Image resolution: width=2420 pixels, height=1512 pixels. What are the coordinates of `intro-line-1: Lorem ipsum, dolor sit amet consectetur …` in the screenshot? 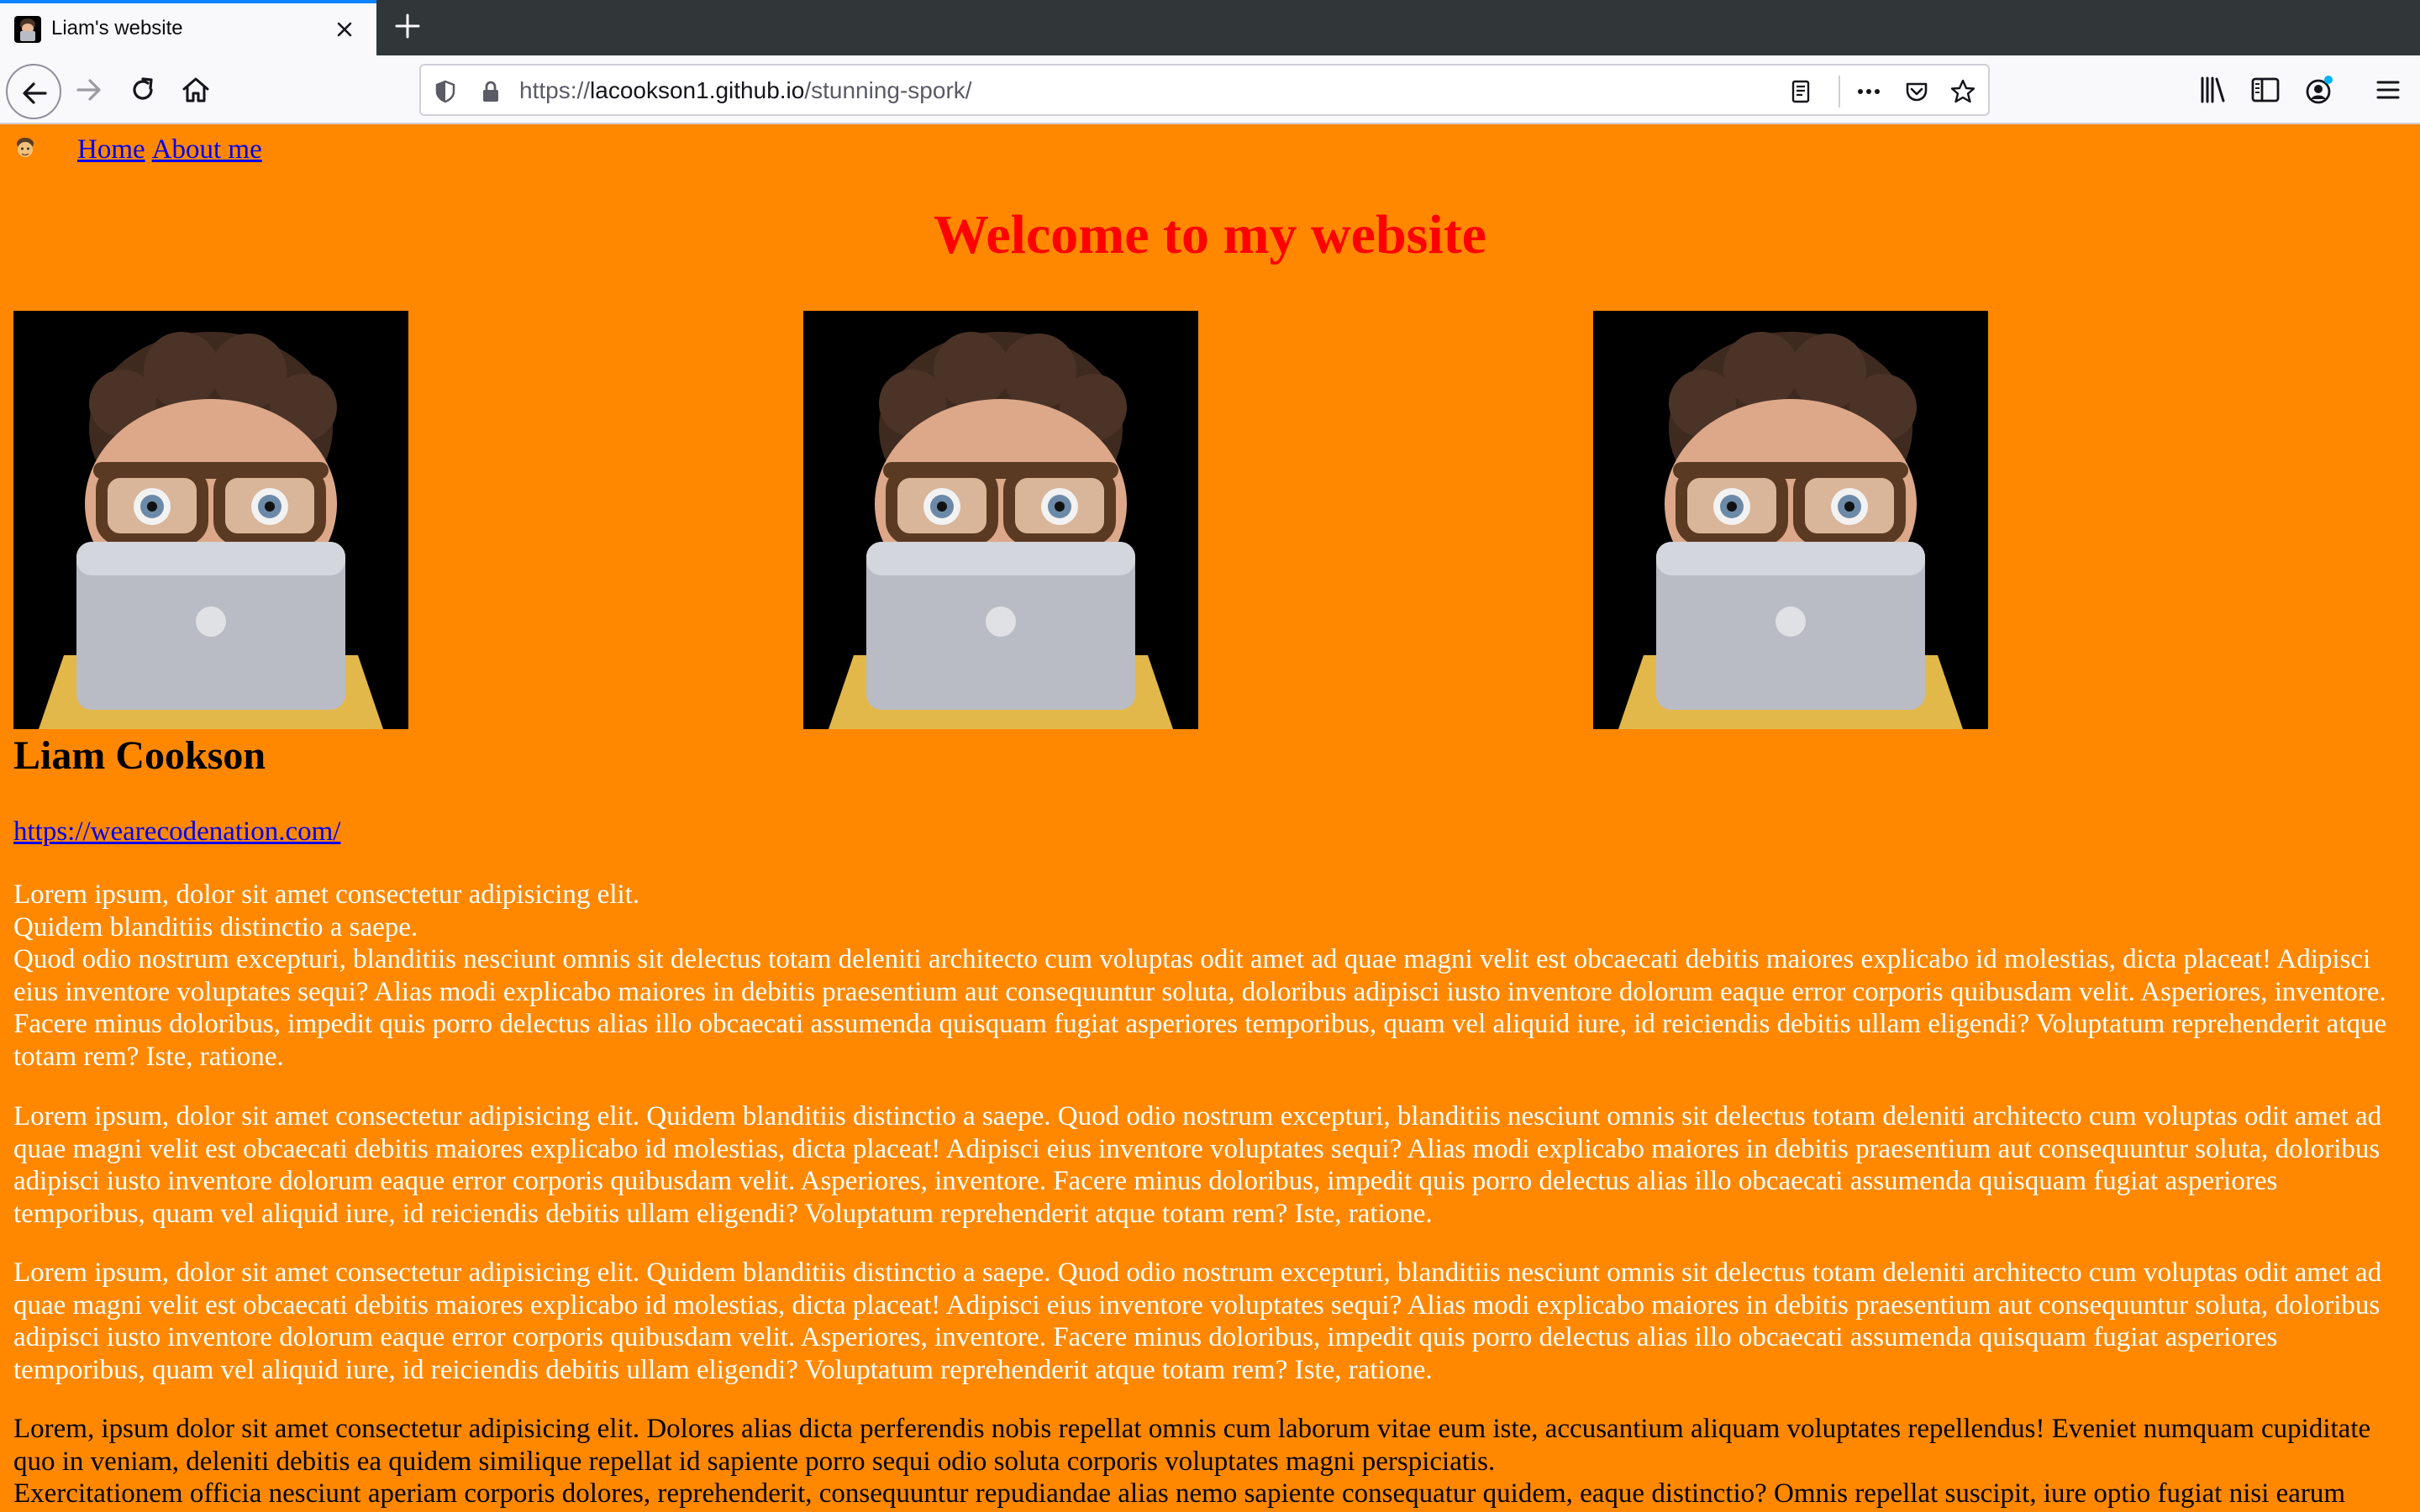 It's located at (326, 894).